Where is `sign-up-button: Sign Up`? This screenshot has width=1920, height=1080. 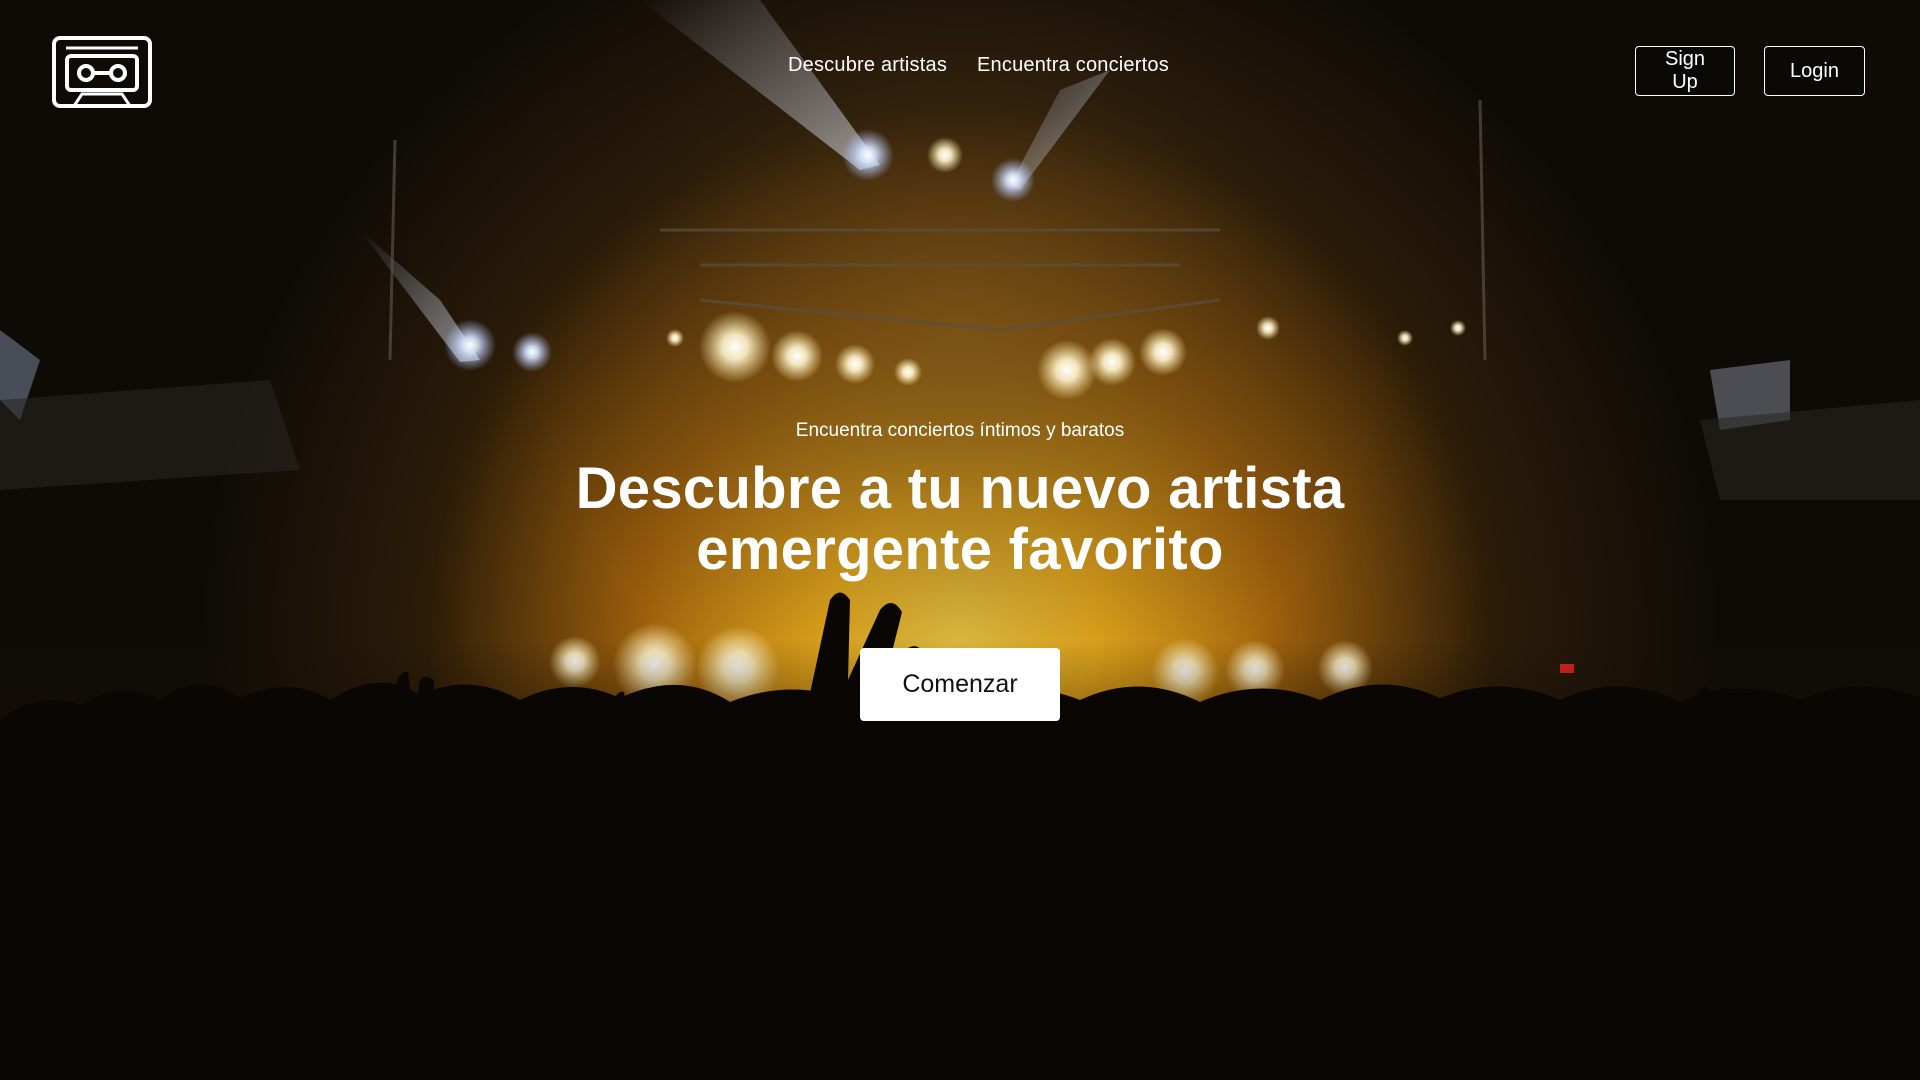
sign-up-button: Sign Up is located at coordinates (1685, 71).